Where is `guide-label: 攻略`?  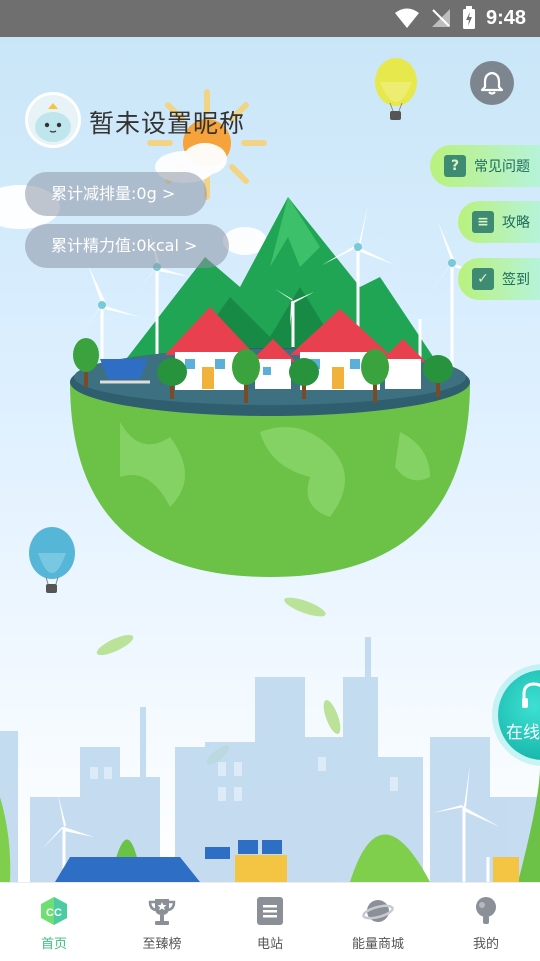
guide-label: 攻略 is located at coordinates (516, 223).